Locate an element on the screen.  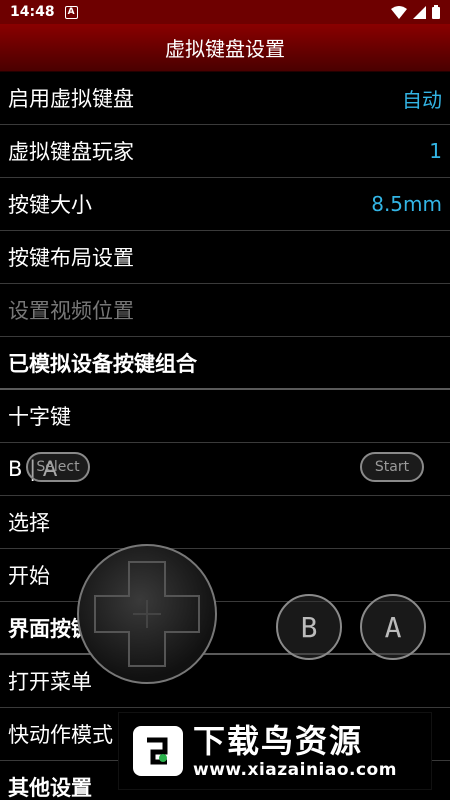
setting-key-layout: 按键布局设置 is located at coordinates (225, 257).